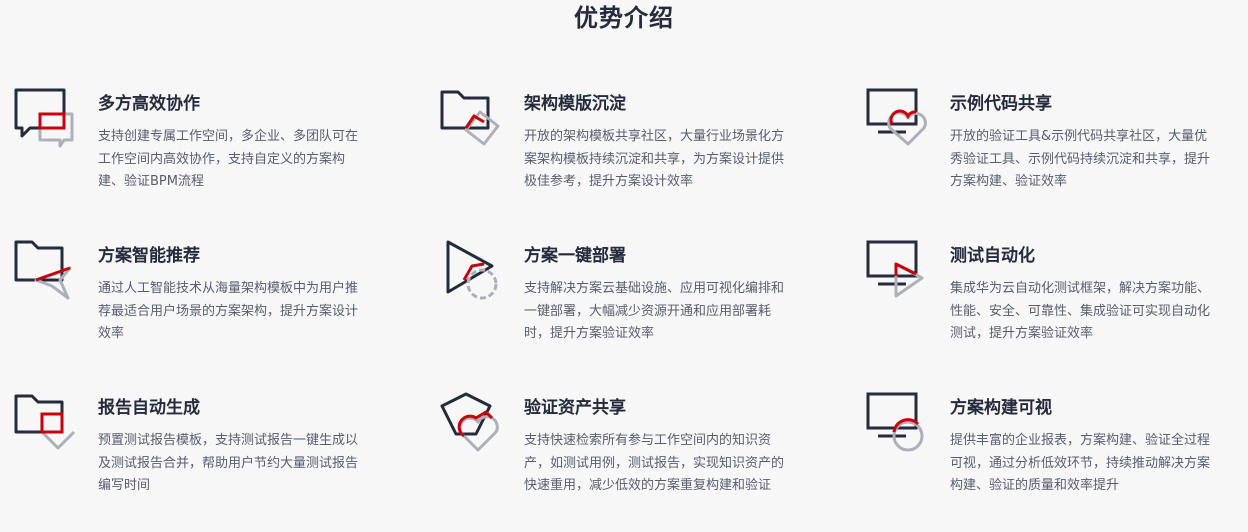  Describe the element at coordinates (475, 275) in the screenshot. I see `play-gear-icon` at that location.